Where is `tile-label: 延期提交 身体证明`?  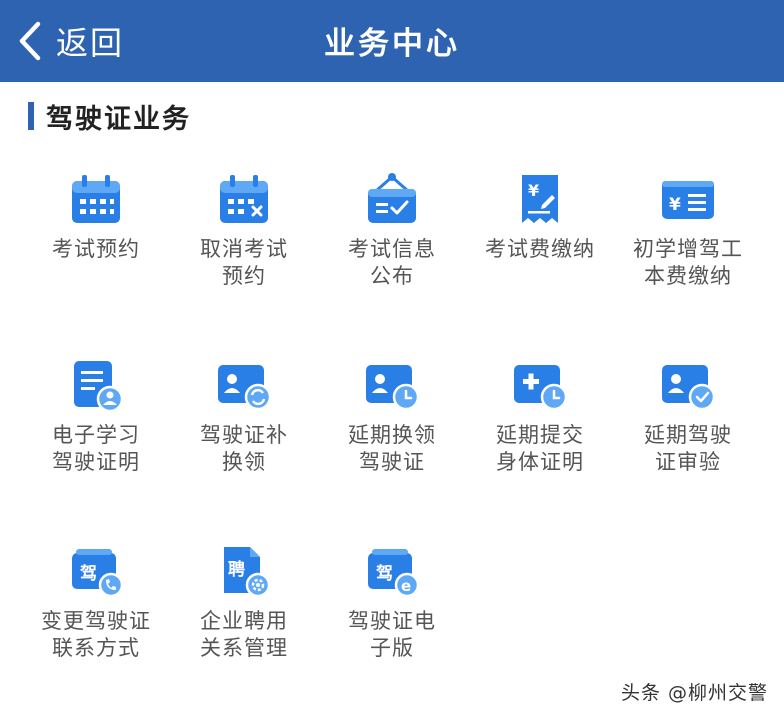
tile-label: 延期提交 身体证明 is located at coordinates (540, 448).